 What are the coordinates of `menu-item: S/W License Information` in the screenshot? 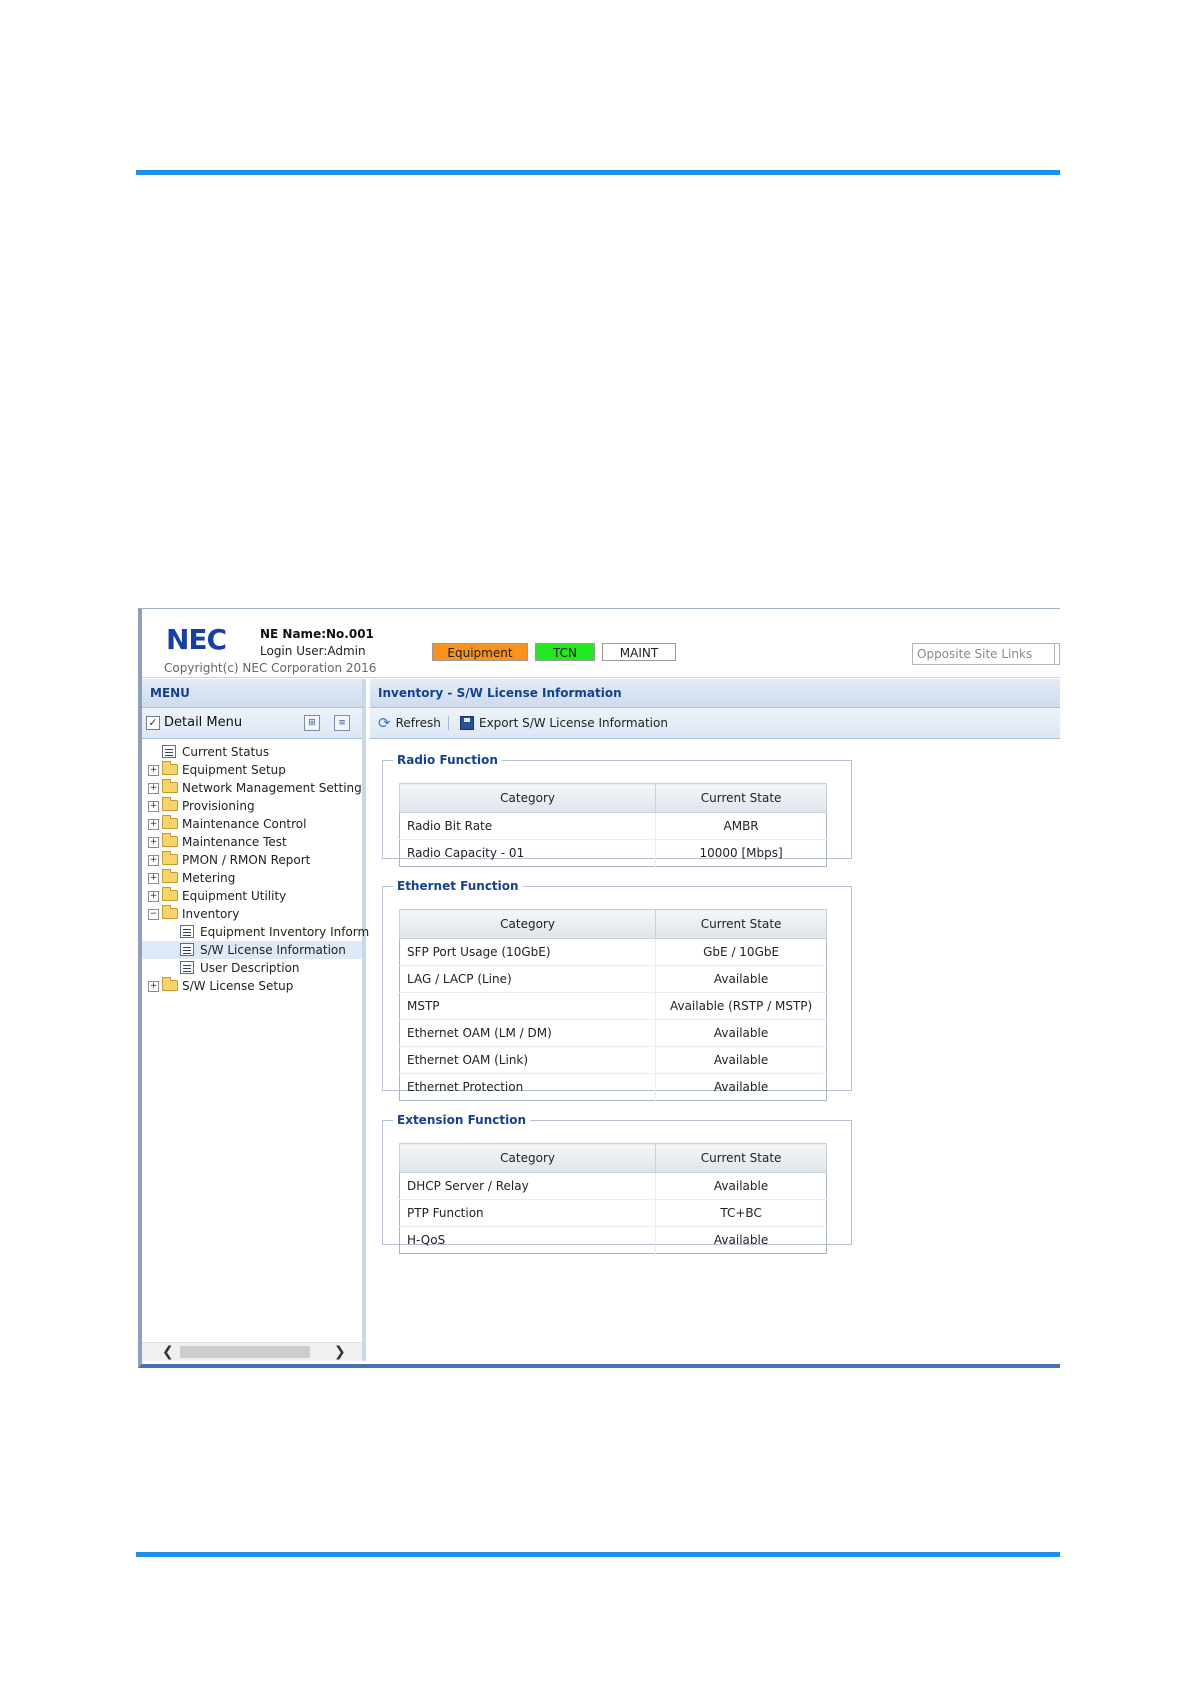 It's located at (252, 950).